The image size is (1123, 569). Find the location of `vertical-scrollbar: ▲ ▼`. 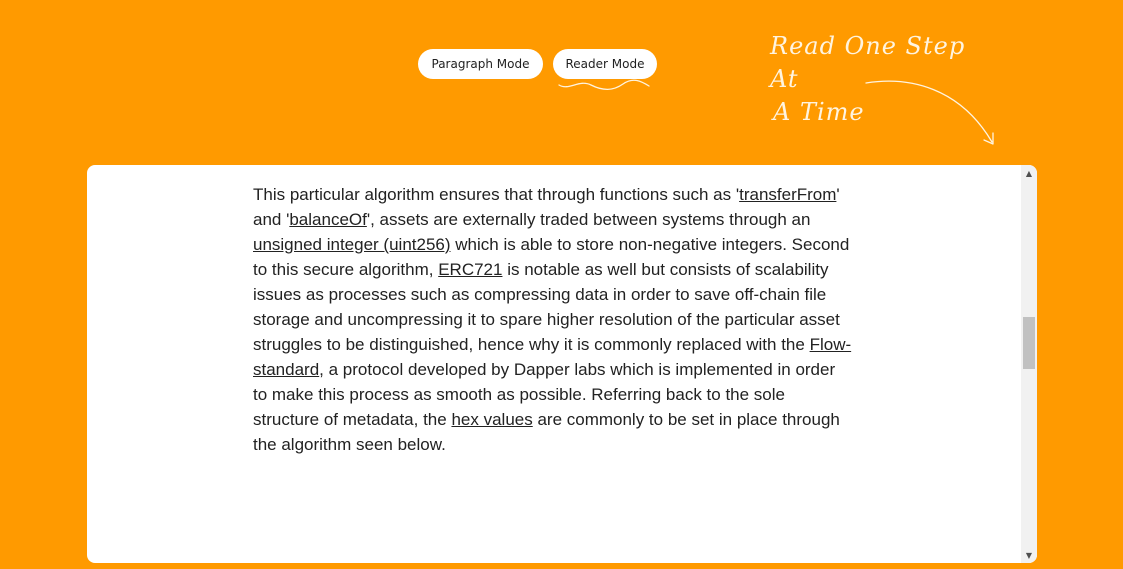

vertical-scrollbar: ▲ ▼ is located at coordinates (1029, 364).